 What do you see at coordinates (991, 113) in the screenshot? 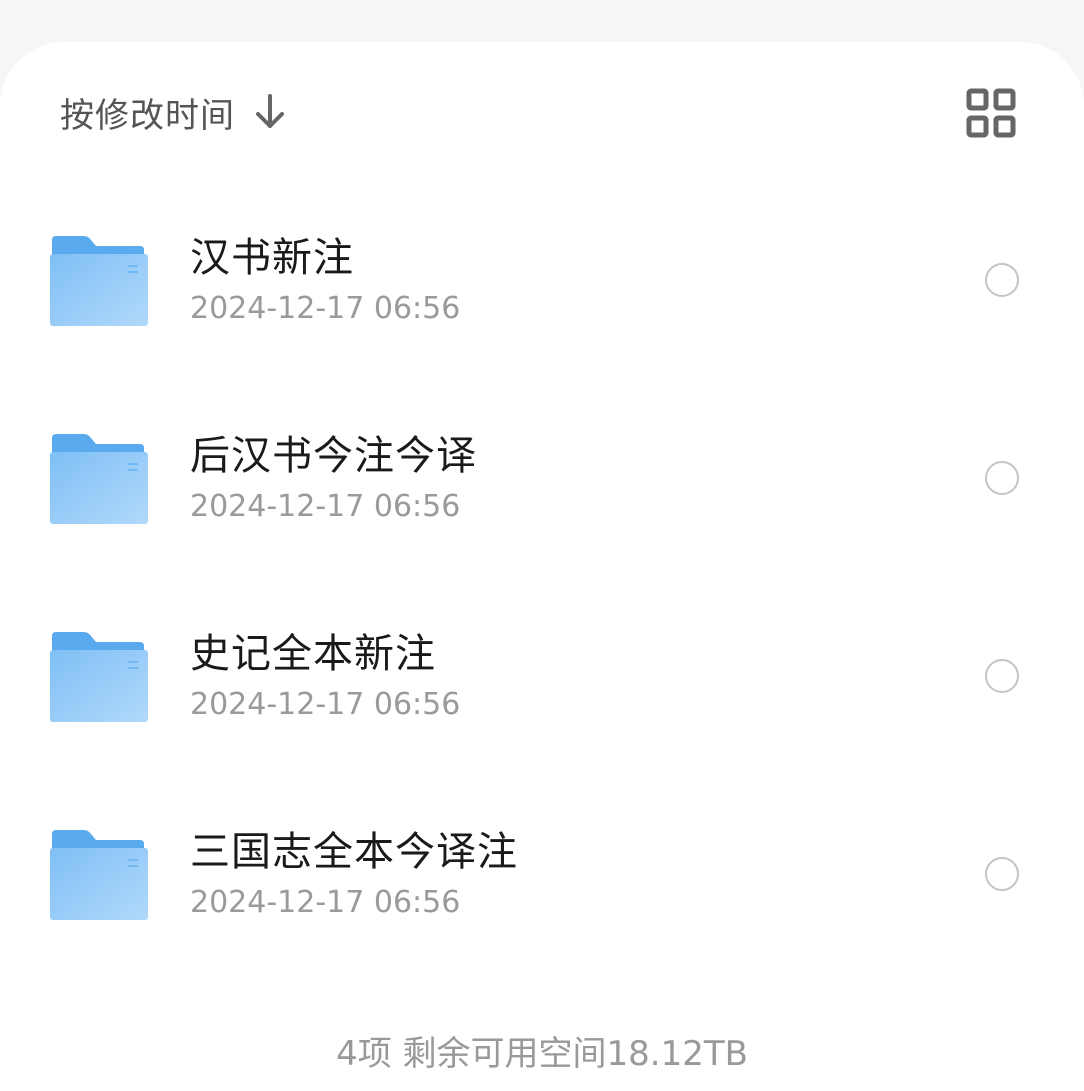
I see `grid-view-icon` at bounding box center [991, 113].